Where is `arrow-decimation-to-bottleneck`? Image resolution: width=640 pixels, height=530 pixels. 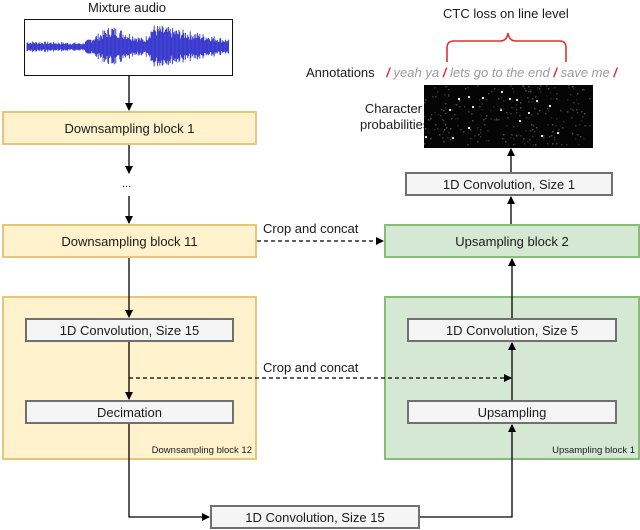 arrow-decimation-to-bottleneck is located at coordinates (169, 472).